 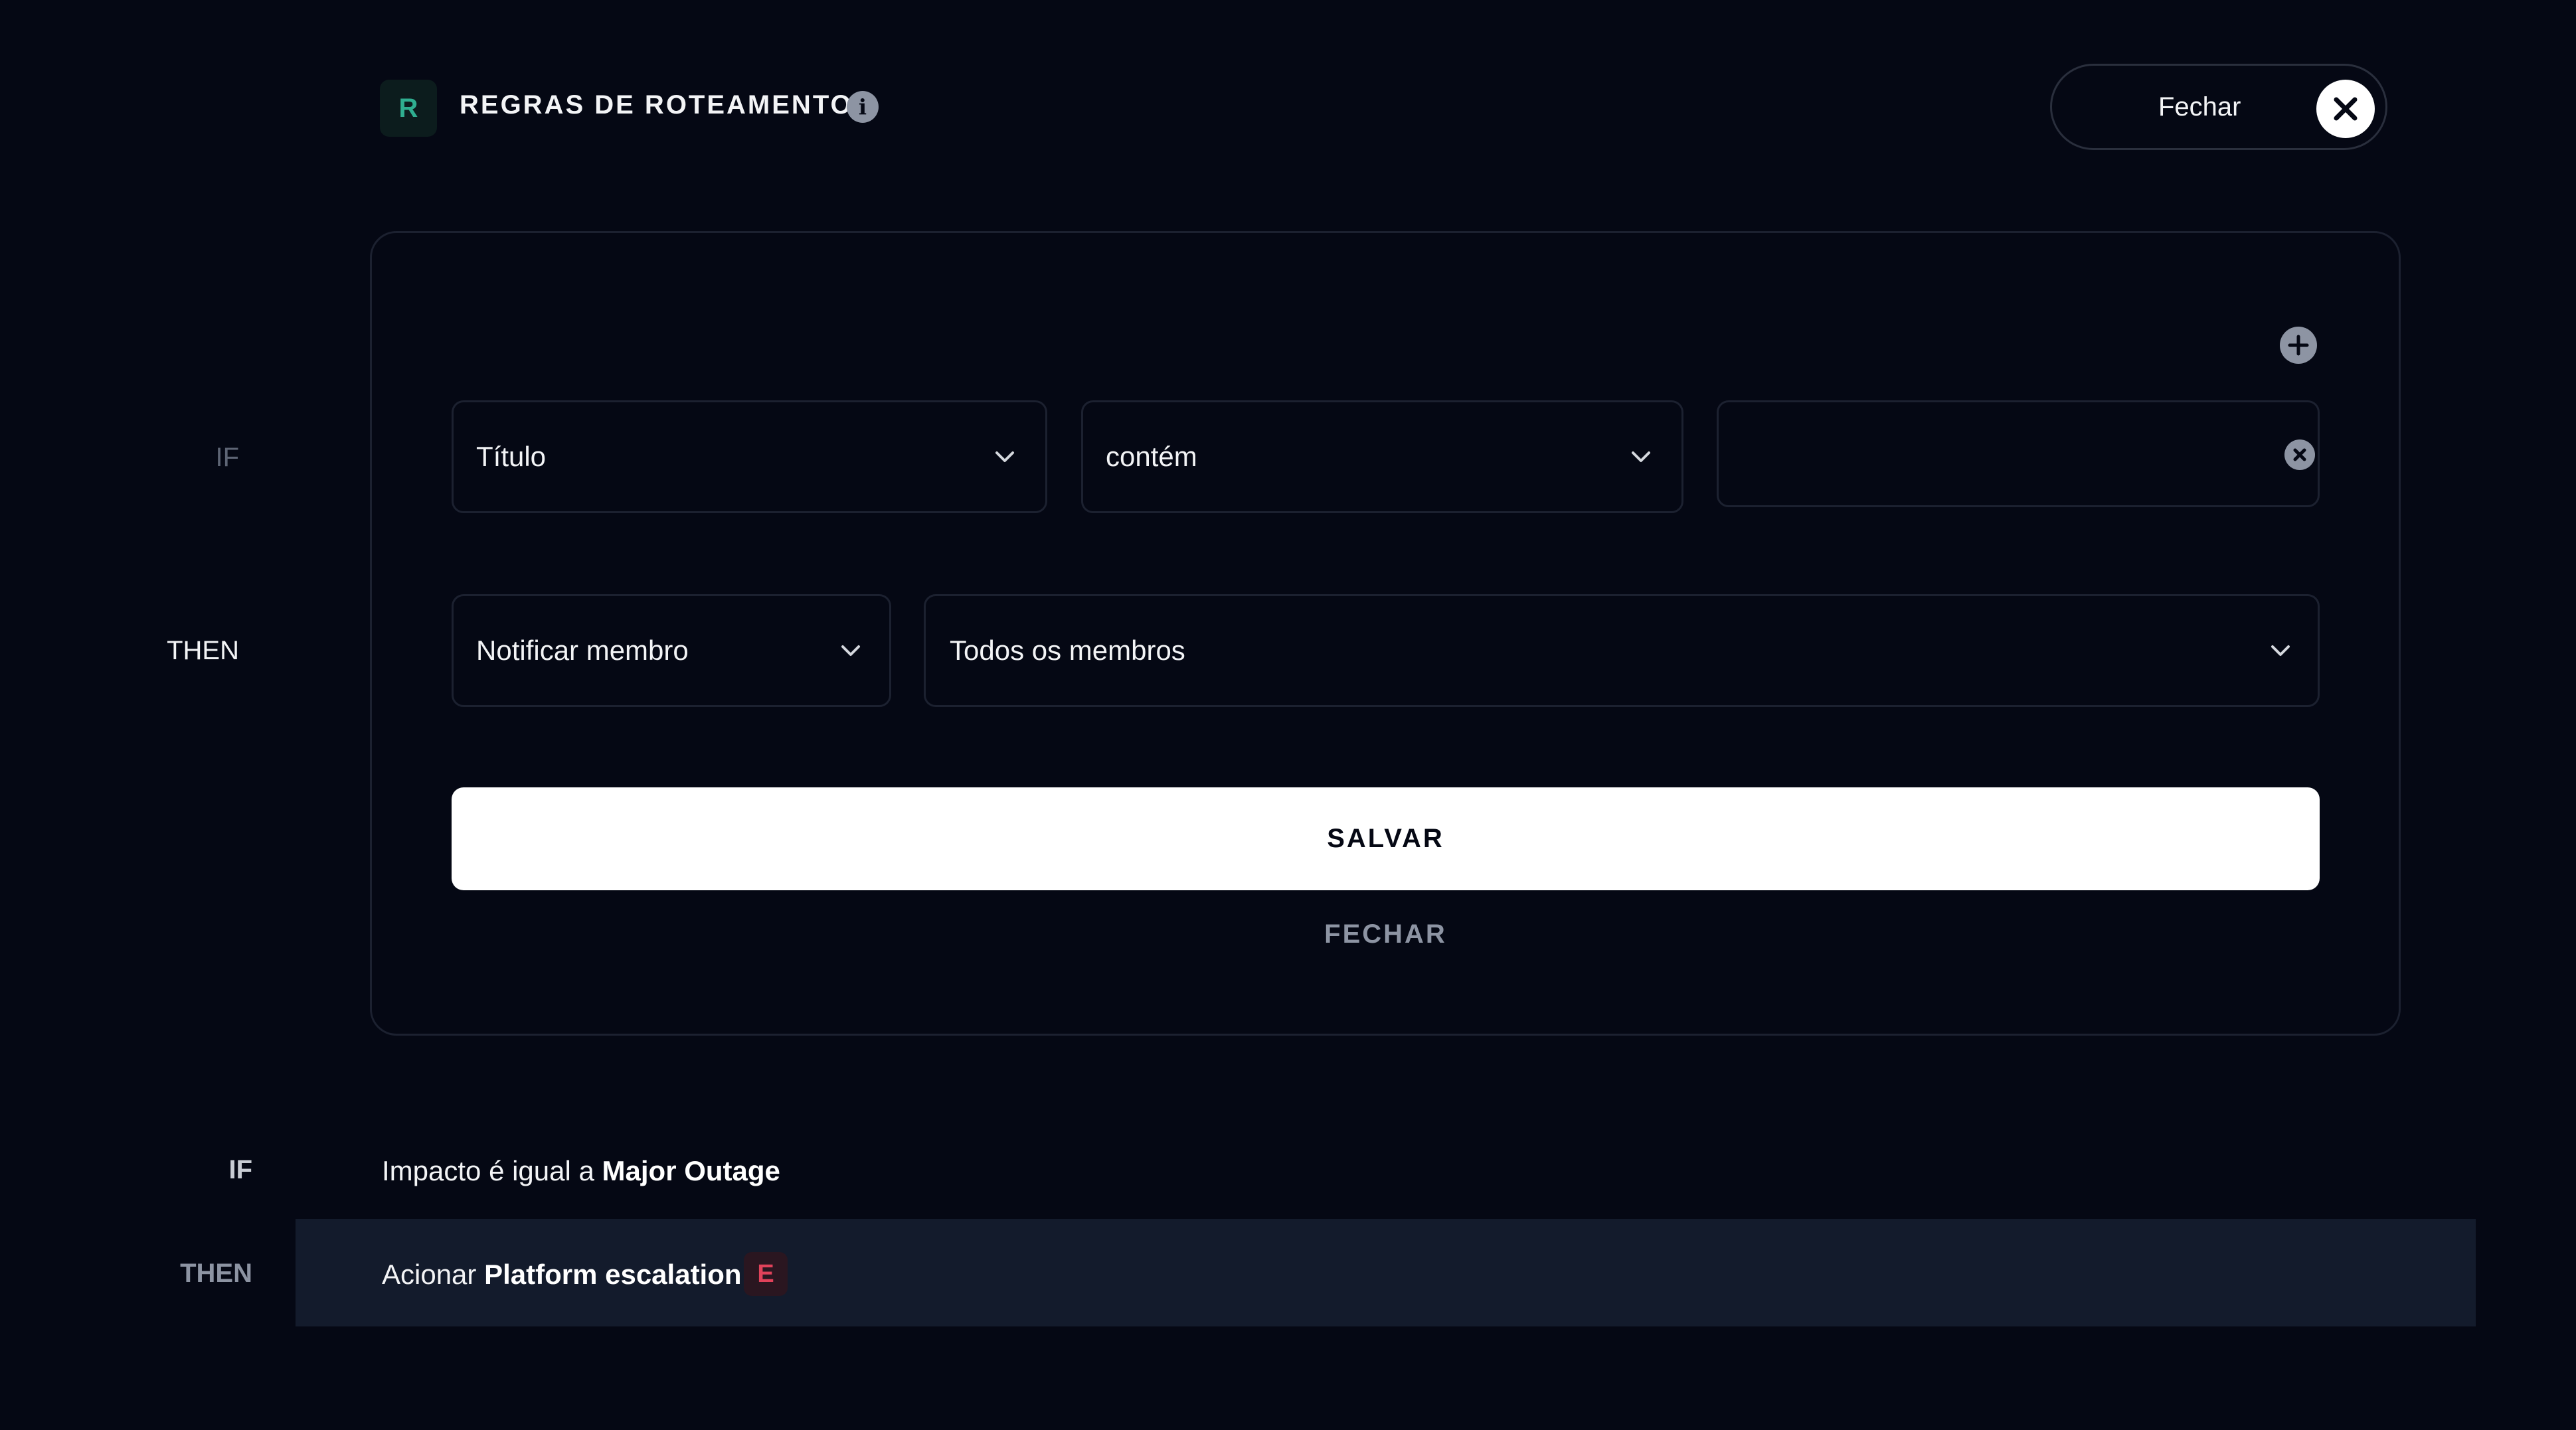 I want to click on close-header-button: Fechar, so click(x=2218, y=107).